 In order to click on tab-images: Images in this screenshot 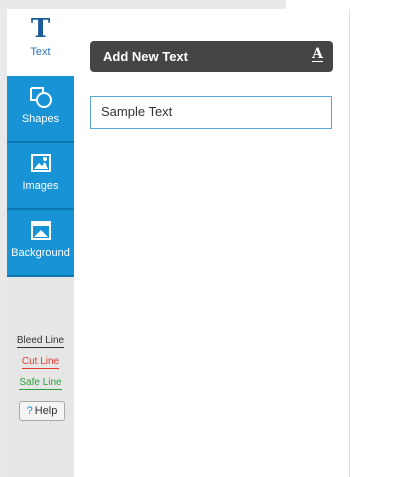, I will do `click(40, 176)`.